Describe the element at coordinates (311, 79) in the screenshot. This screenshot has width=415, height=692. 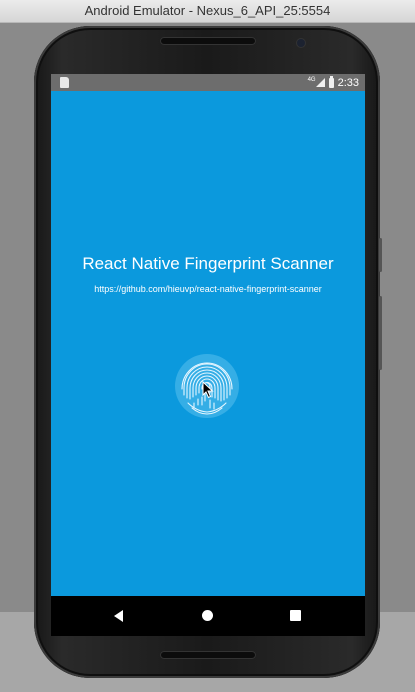
I see `network-type-label: 4G` at that location.